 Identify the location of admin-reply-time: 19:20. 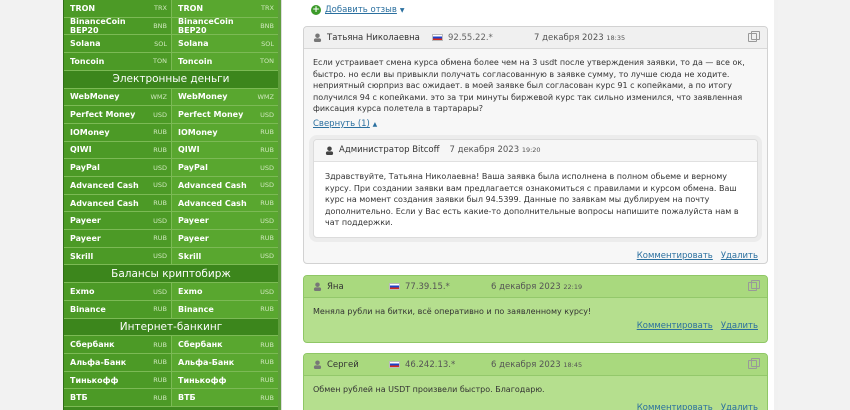
(531, 150).